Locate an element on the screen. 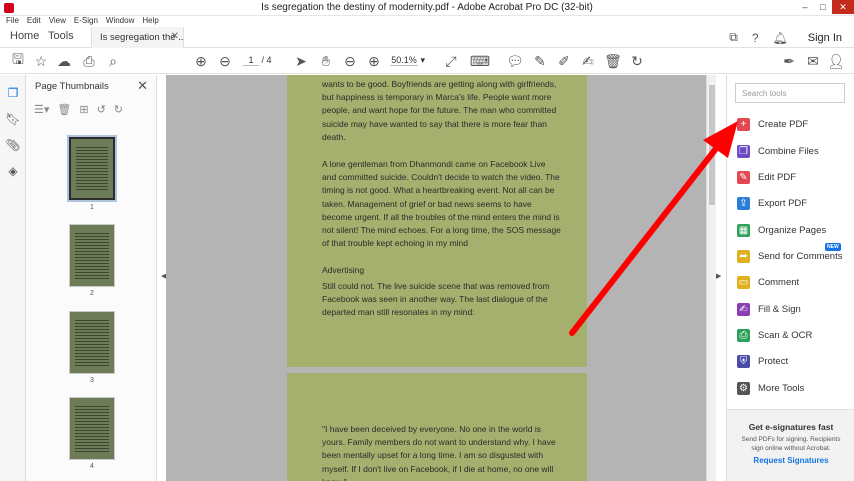 Image resolution: width=854 pixels, height=481 pixels. tool-label: Create PDF is located at coordinates (783, 124).